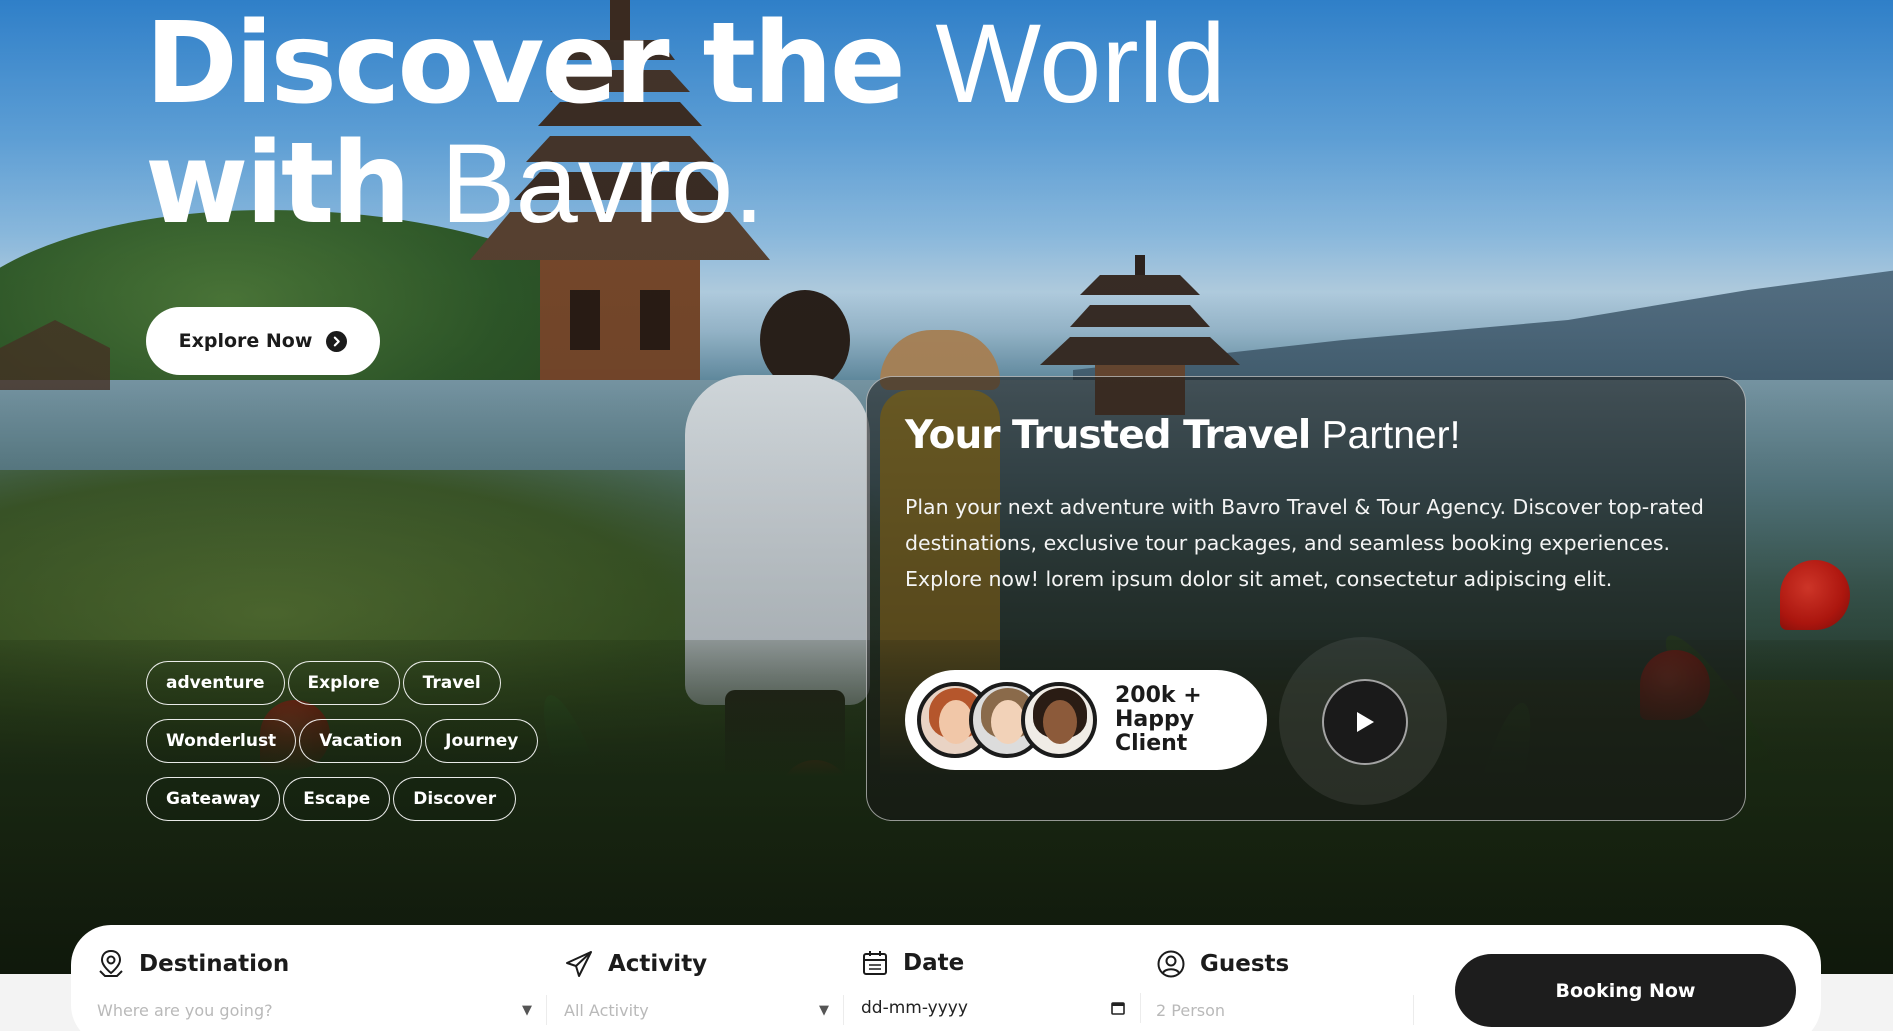  I want to click on destination-head: Destination, so click(322, 964).